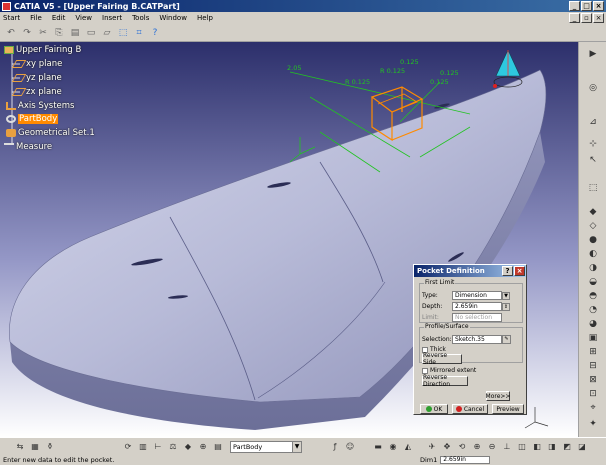 The width and height of the screenshot is (606, 465). What do you see at coordinates (477, 306) in the screenshot?
I see `depth-input: 2.659in` at bounding box center [477, 306].